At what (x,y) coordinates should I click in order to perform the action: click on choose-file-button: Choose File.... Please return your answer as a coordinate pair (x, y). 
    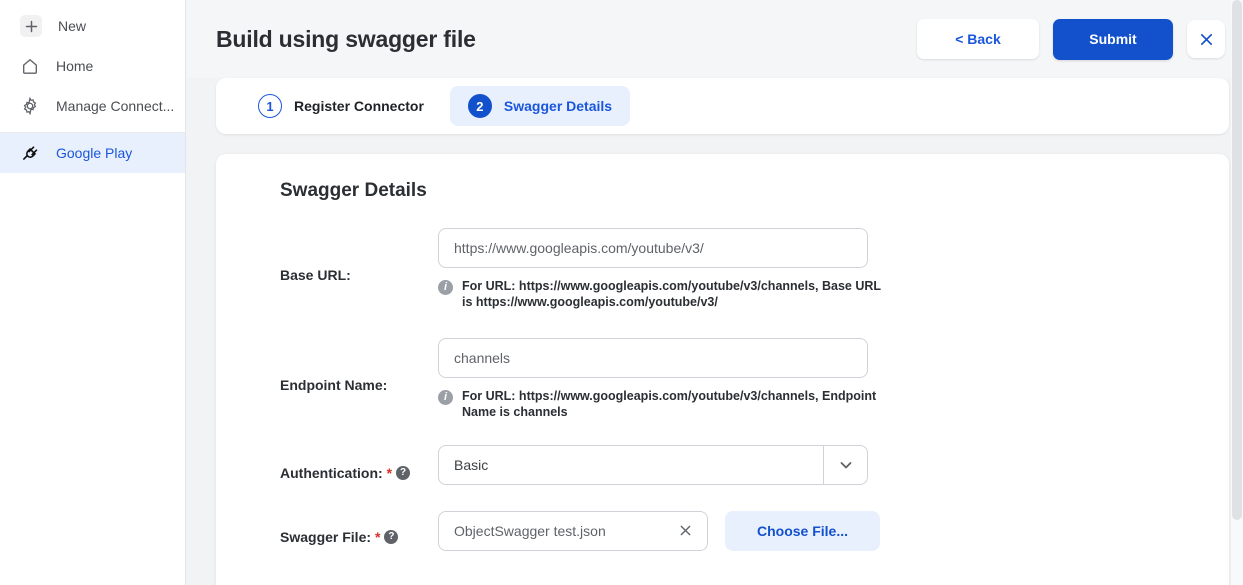
    Looking at the image, I should click on (802, 530).